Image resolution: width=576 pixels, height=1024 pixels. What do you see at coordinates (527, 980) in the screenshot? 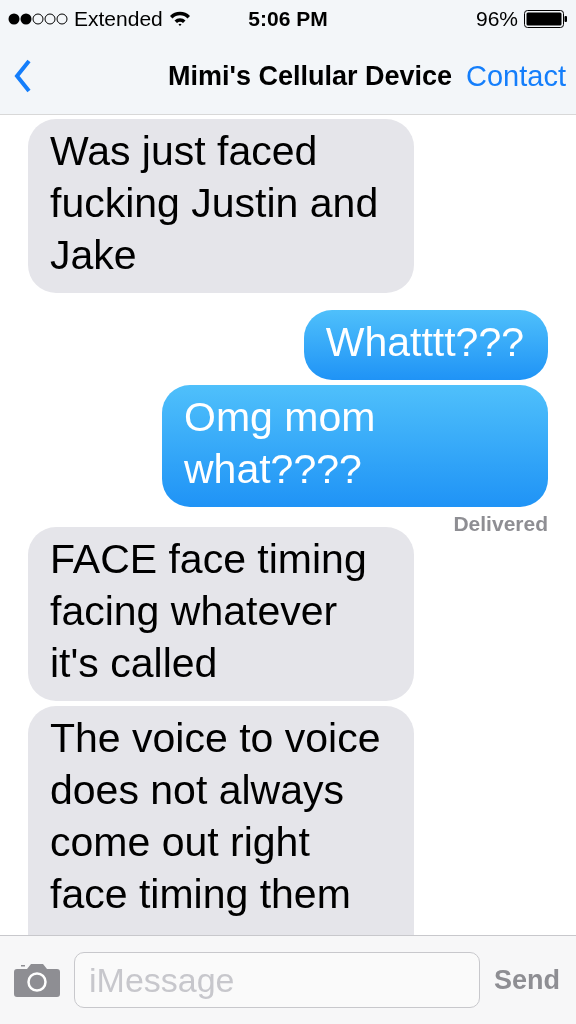
I see `send-button: Send` at bounding box center [527, 980].